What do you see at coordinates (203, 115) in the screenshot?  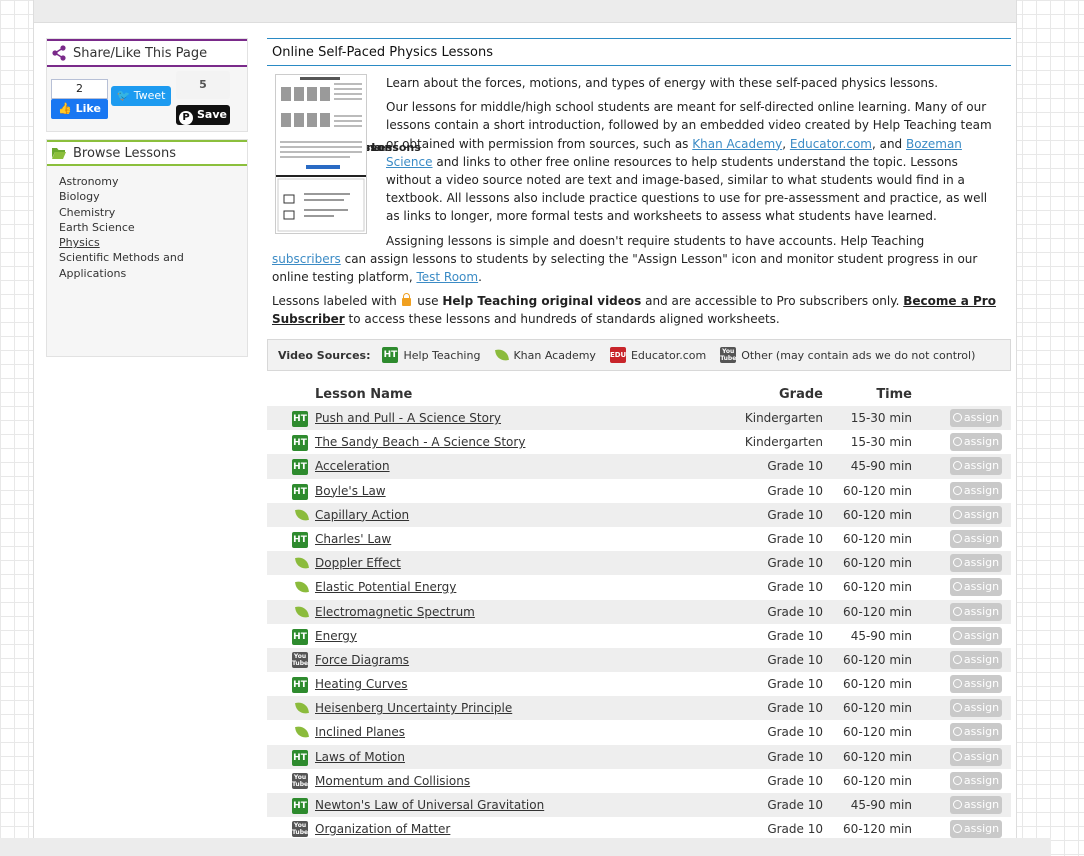 I see `pinterest-save-button: P Save` at bounding box center [203, 115].